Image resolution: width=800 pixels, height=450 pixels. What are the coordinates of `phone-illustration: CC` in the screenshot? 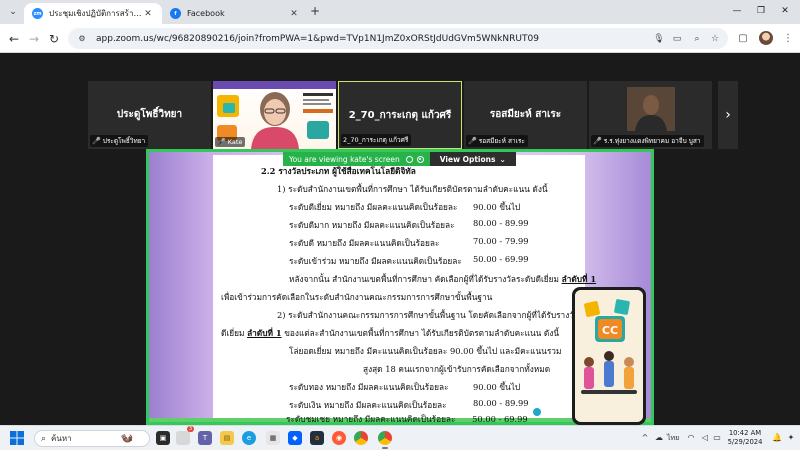 It's located at (609, 356).